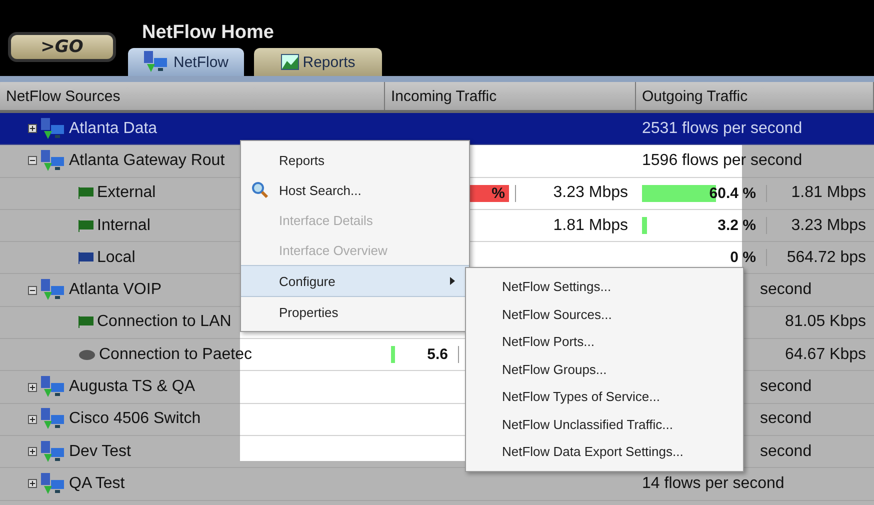  Describe the element at coordinates (713, 483) in the screenshot. I see `flow-rate: 14 flows per second` at that location.